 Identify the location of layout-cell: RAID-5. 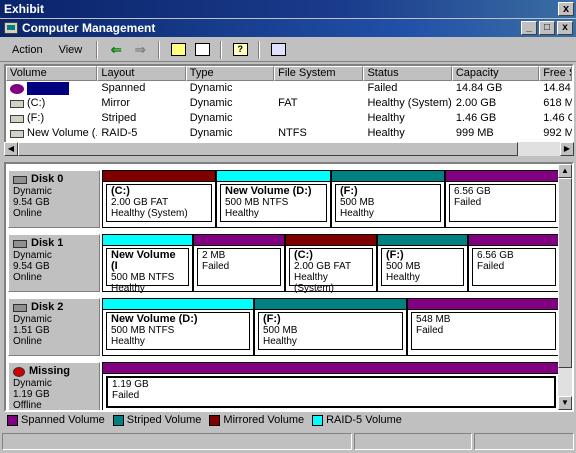
(119, 133).